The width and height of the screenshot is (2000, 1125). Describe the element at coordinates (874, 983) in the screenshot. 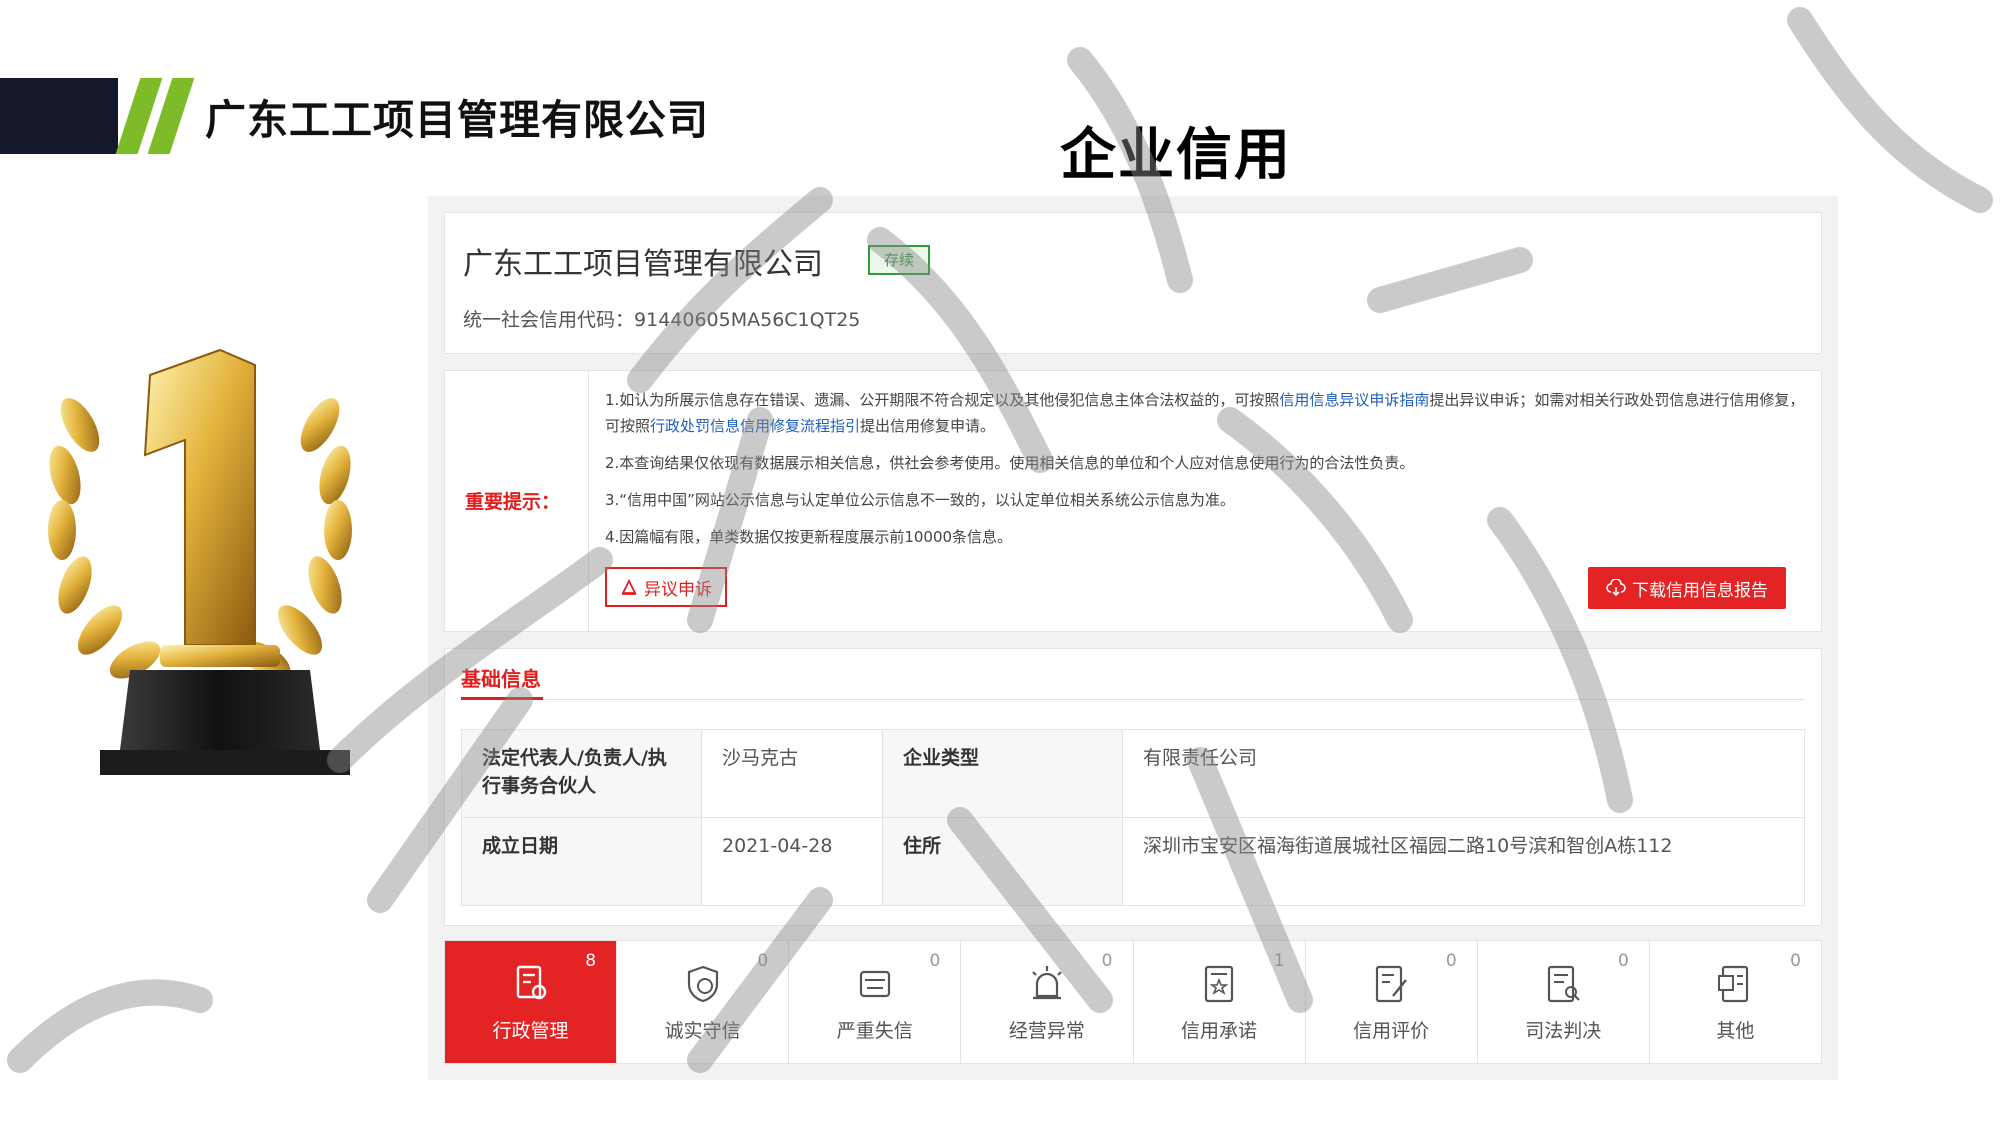

I see `dishonest-icon` at that location.